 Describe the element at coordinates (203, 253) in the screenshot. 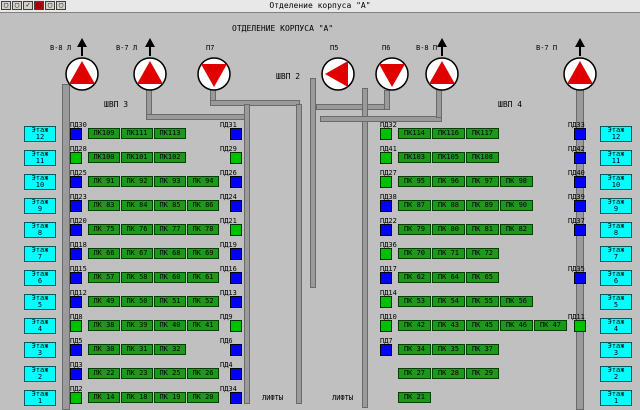

I see `valve-button: ПК 69` at that location.